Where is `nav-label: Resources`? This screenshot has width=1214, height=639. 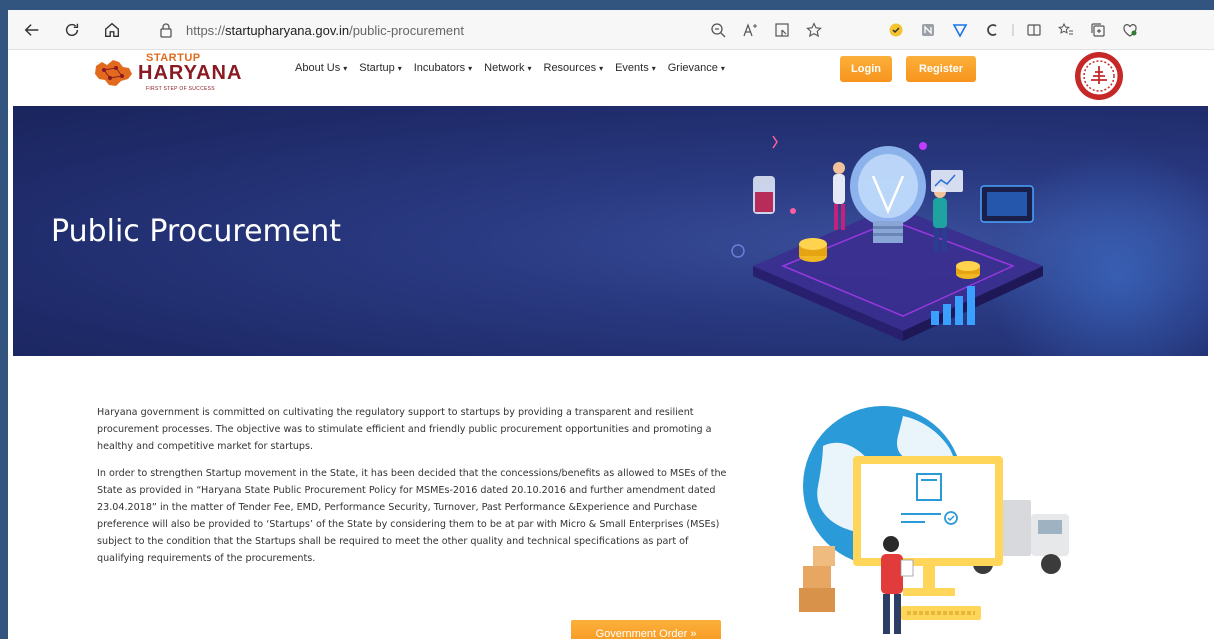 nav-label: Resources is located at coordinates (570, 68).